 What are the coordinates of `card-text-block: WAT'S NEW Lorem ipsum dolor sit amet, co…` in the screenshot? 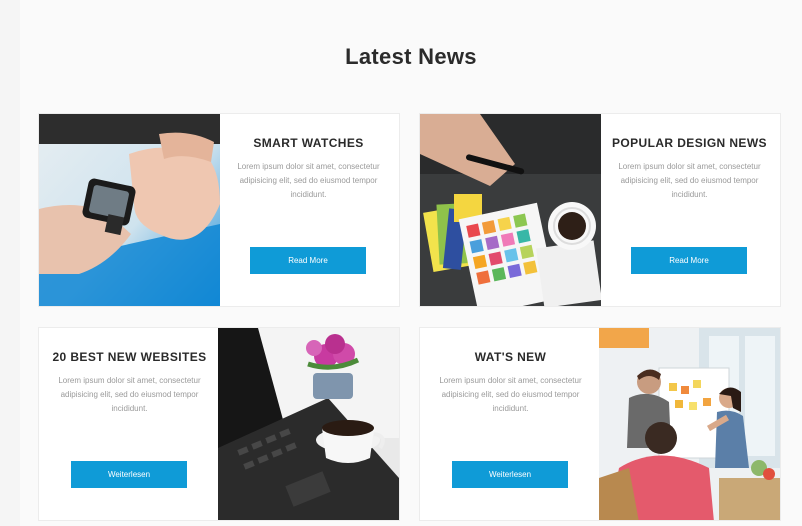 It's located at (510, 424).